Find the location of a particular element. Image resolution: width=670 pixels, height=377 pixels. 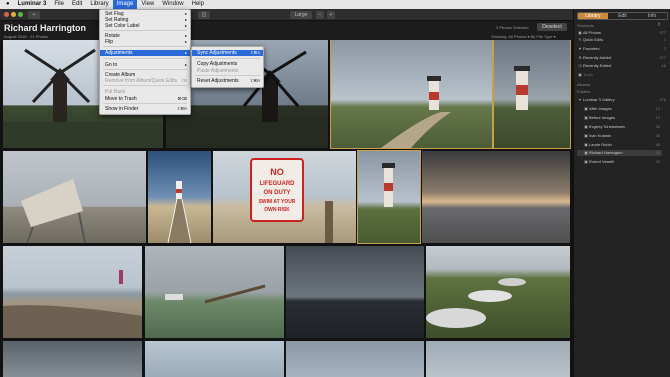

shortcut-recently-edited: ◷ Recently Edited 16 is located at coordinates (622, 66).